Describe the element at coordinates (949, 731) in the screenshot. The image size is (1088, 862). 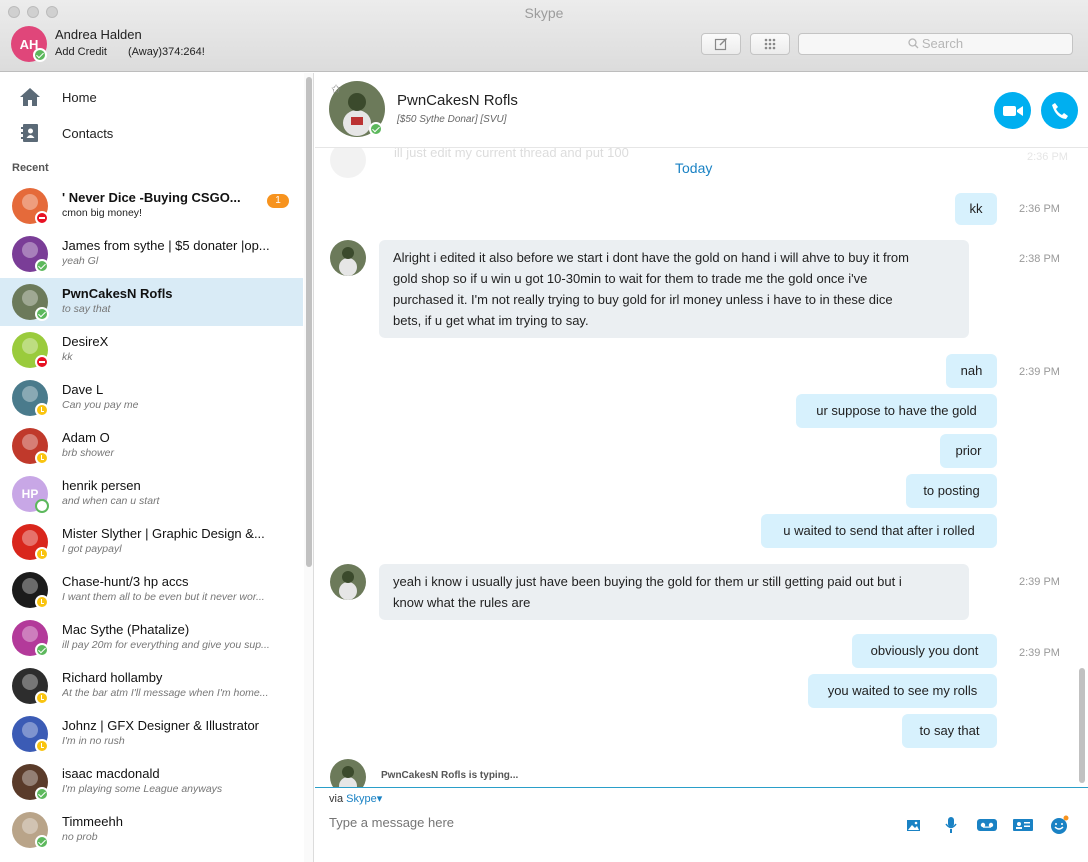
I see `sent-message: to say that` at that location.